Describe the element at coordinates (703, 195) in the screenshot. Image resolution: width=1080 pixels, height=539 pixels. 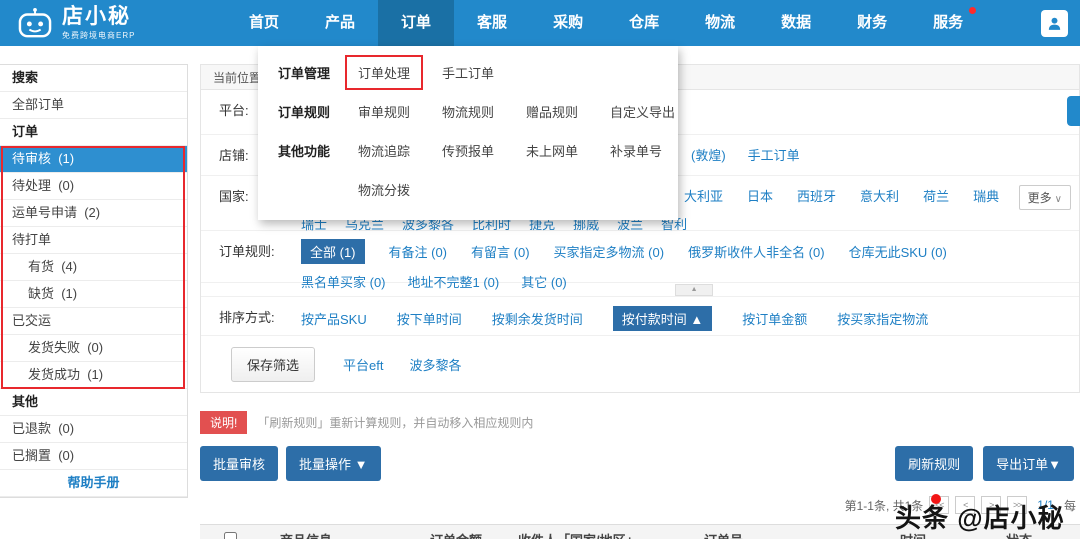
I see `country-filter-link: 大利亚` at that location.